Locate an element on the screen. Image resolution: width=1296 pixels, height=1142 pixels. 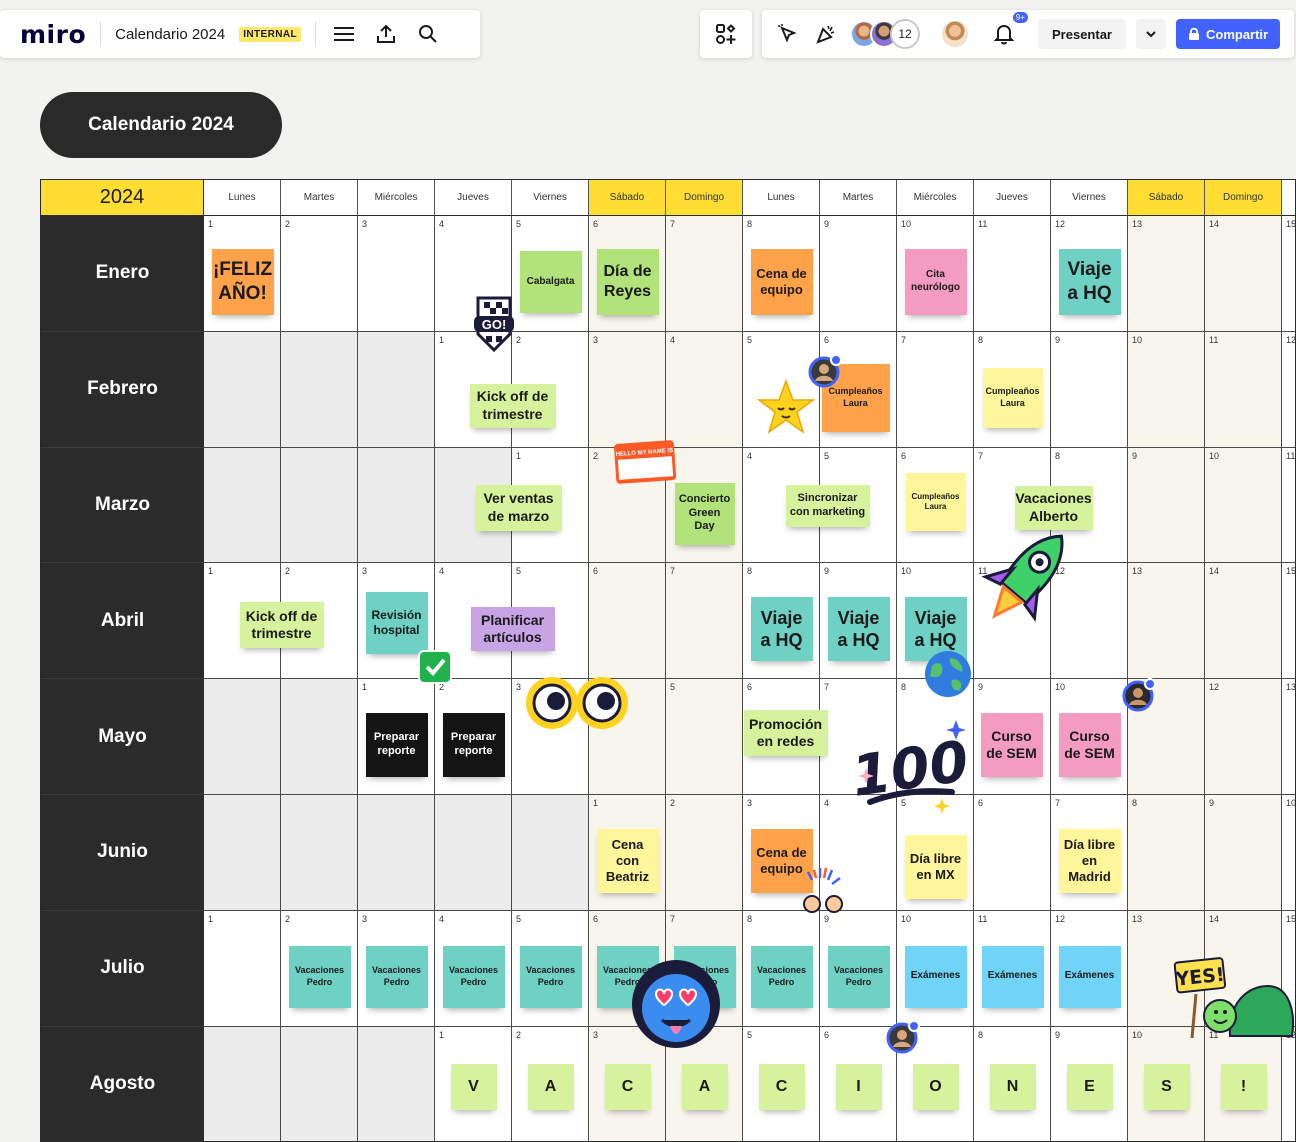
heart-eyes-face-sticker is located at coordinates (676, 1006).